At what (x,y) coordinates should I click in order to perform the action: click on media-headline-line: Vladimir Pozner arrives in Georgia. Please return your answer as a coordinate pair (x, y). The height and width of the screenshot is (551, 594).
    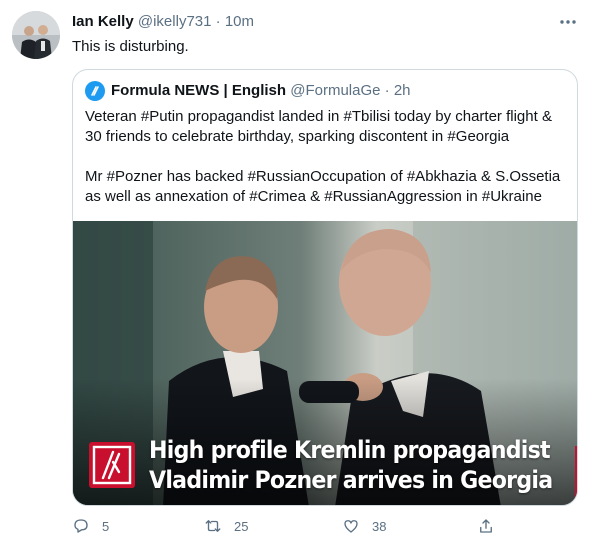
    Looking at the image, I should click on (351, 480).